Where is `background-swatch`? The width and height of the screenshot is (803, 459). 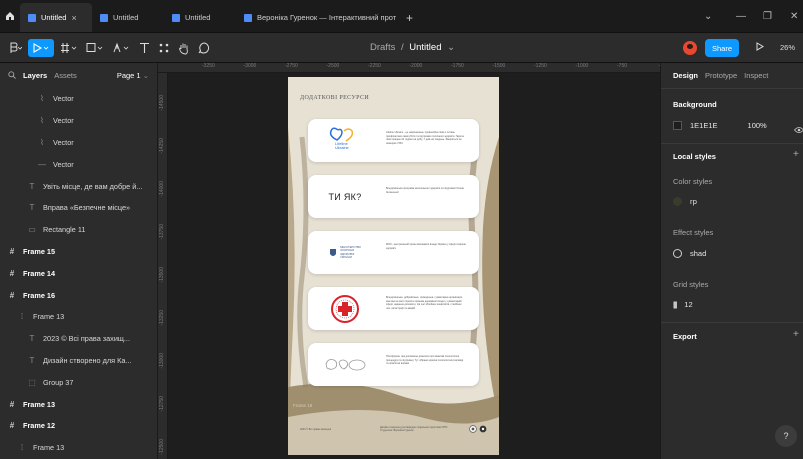
background-swatch is located at coordinates (677, 125).